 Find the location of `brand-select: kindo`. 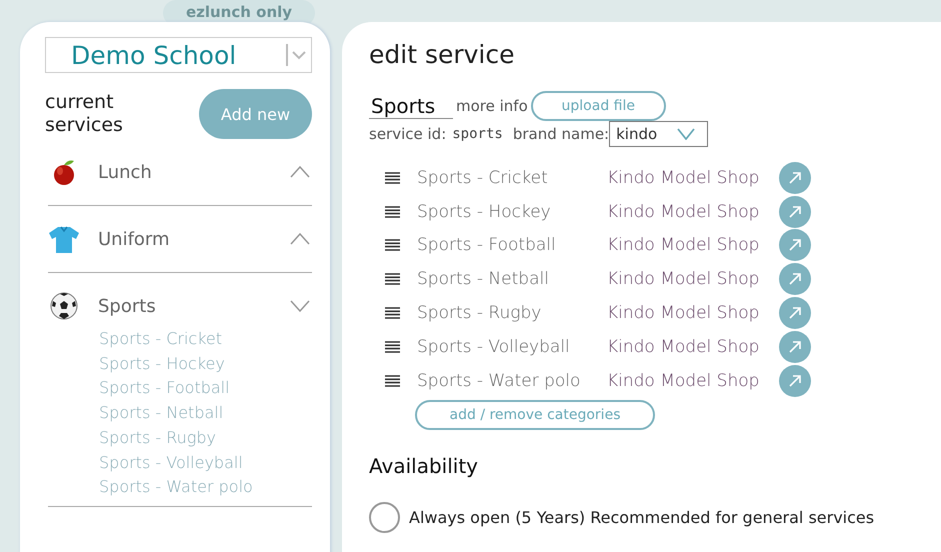

brand-select: kindo is located at coordinates (658, 134).